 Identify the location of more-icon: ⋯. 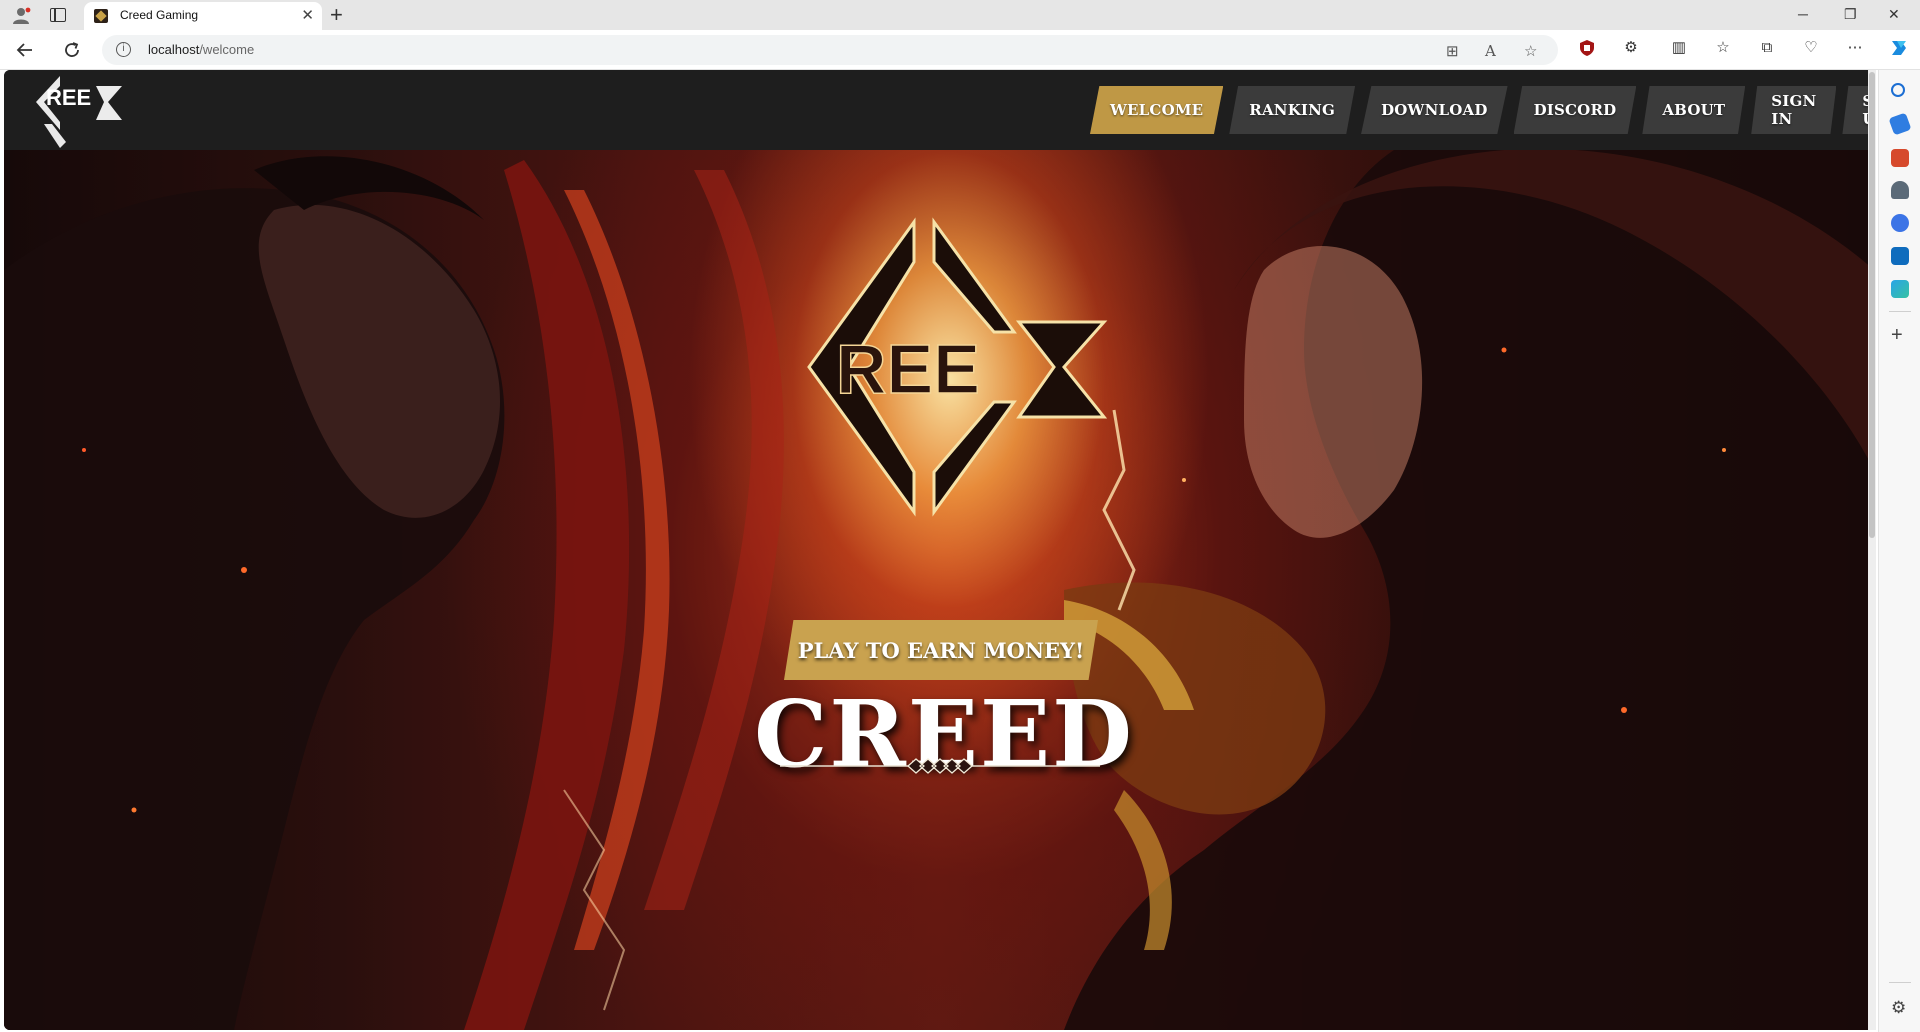
(1855, 48).